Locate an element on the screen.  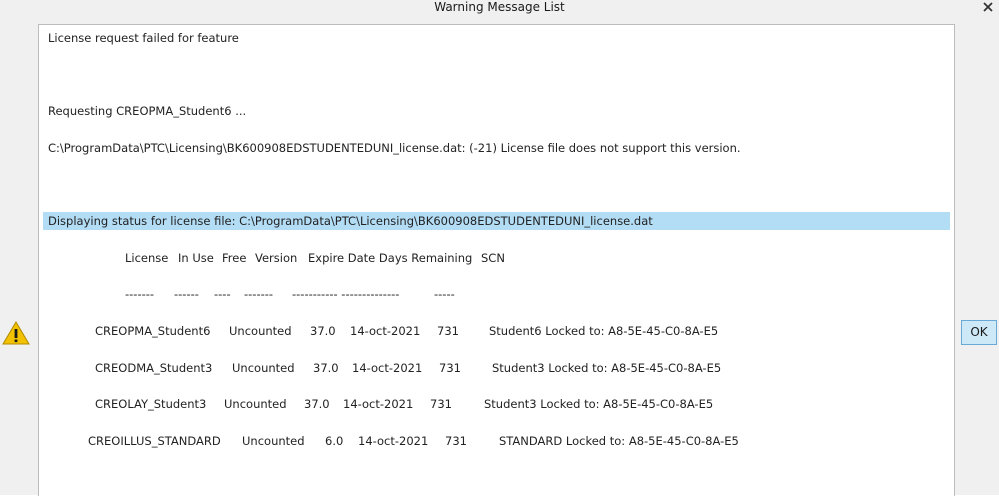
row-license-name: CREOLAY_Student3 is located at coordinates (151, 404).